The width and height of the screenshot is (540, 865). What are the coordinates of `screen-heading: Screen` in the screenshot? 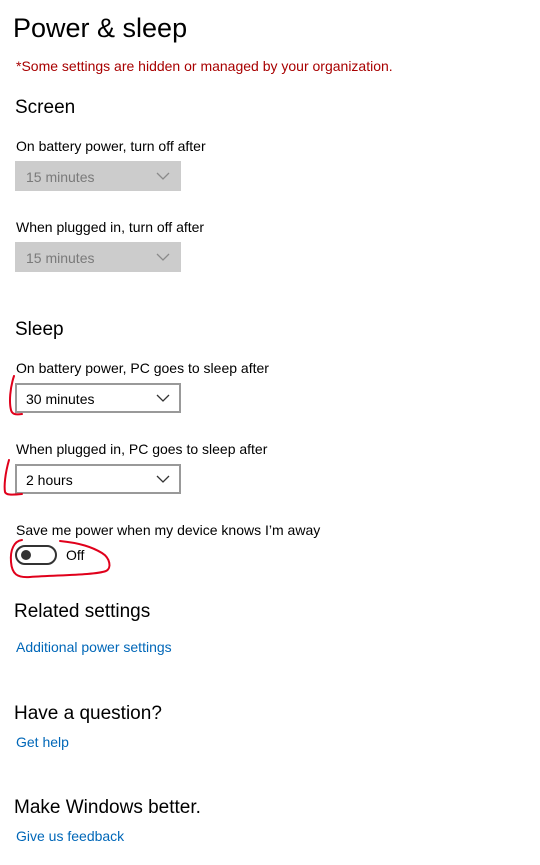 It's located at (45, 107).